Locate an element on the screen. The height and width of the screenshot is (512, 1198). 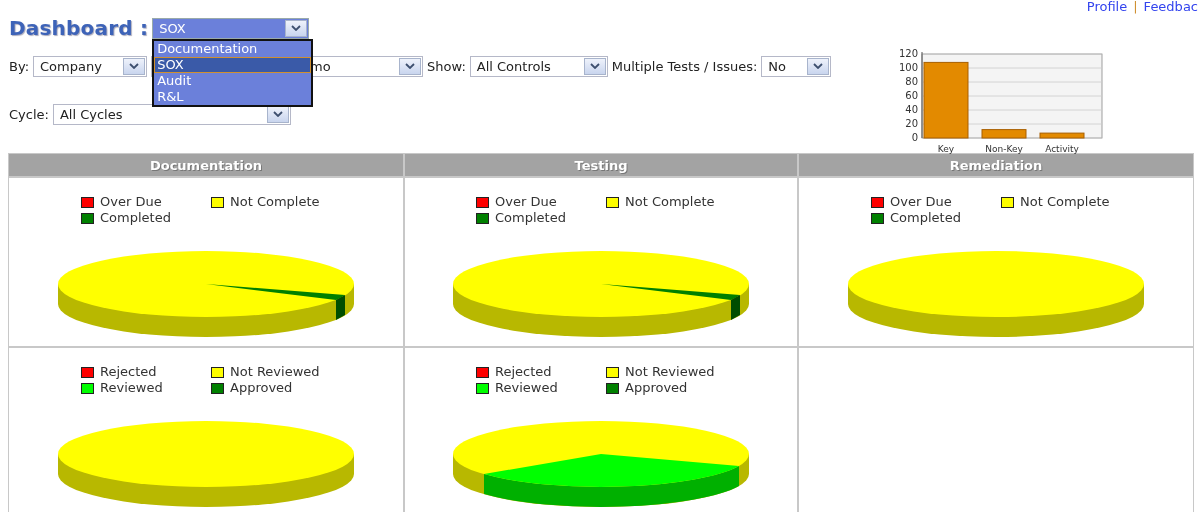
dropdown-field: No is located at coordinates (796, 66).